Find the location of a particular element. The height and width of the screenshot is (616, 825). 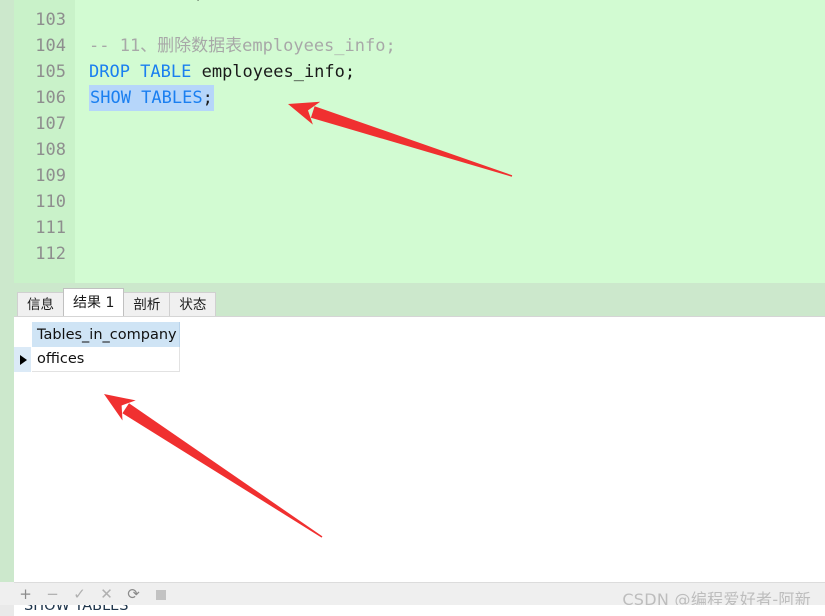

line-number: 104 is located at coordinates (50, 46).